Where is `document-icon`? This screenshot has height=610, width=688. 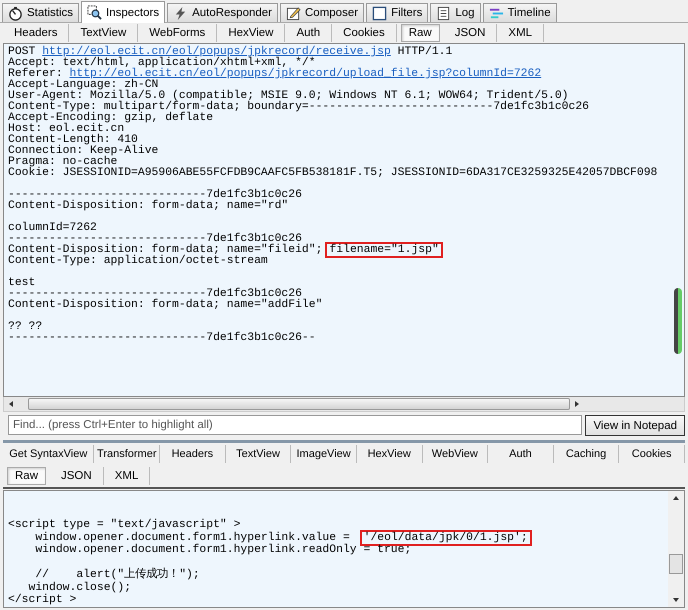
document-icon is located at coordinates (444, 13).